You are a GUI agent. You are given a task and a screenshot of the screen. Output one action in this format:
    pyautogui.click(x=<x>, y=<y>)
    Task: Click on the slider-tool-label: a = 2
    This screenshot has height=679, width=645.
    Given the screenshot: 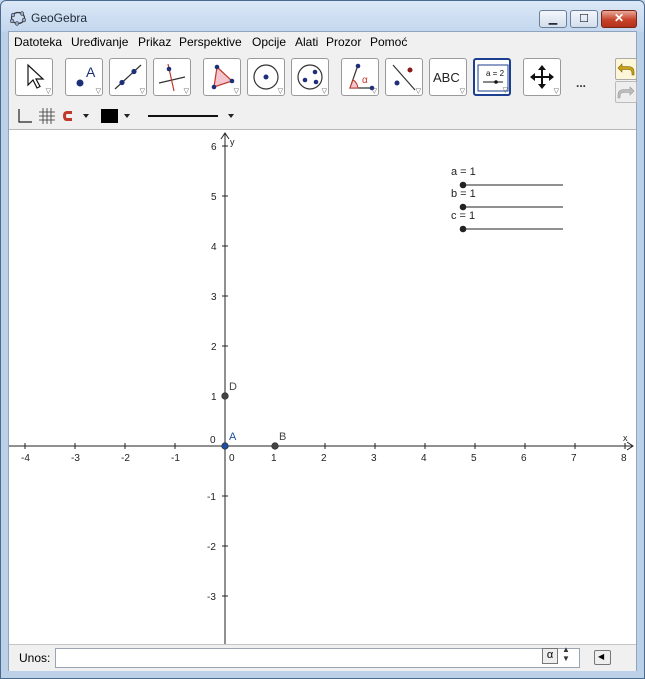 What is the action you would take?
    pyautogui.click(x=495, y=73)
    